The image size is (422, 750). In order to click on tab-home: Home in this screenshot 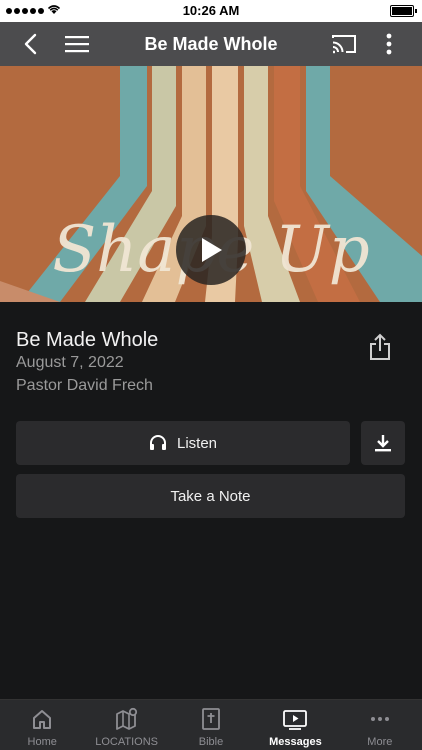, I will do `click(42, 725)`.